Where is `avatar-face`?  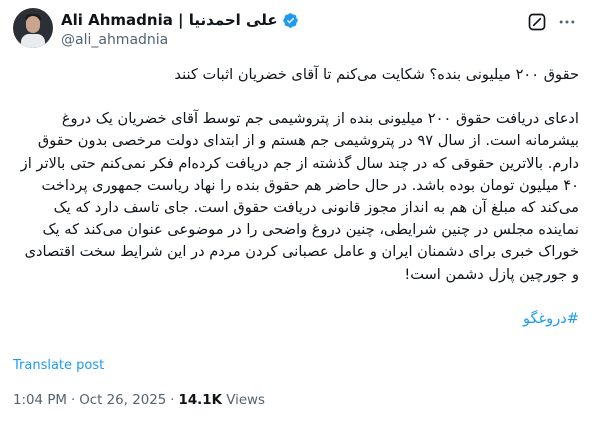 avatar-face is located at coordinates (33, 24).